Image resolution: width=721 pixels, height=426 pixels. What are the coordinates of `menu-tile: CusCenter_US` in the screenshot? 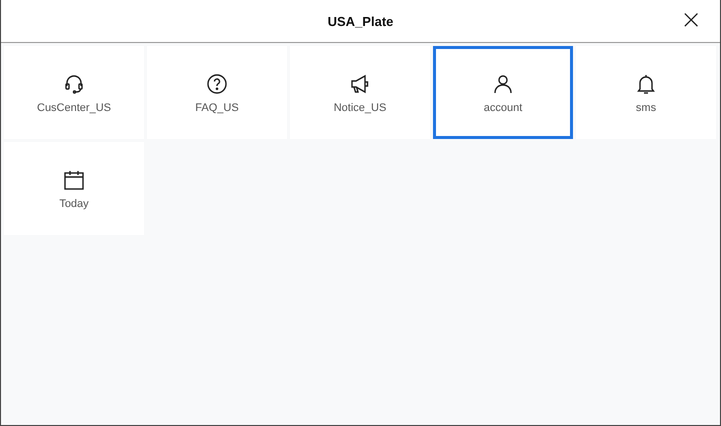 It's located at (74, 92).